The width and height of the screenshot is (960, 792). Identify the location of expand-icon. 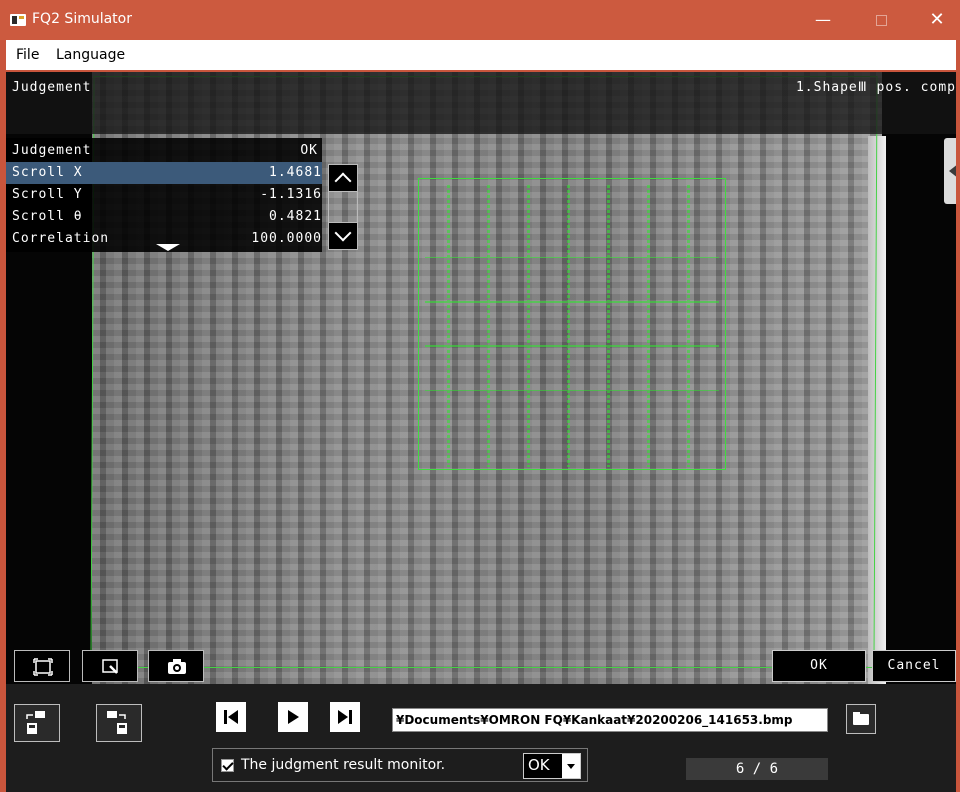
(168, 247).